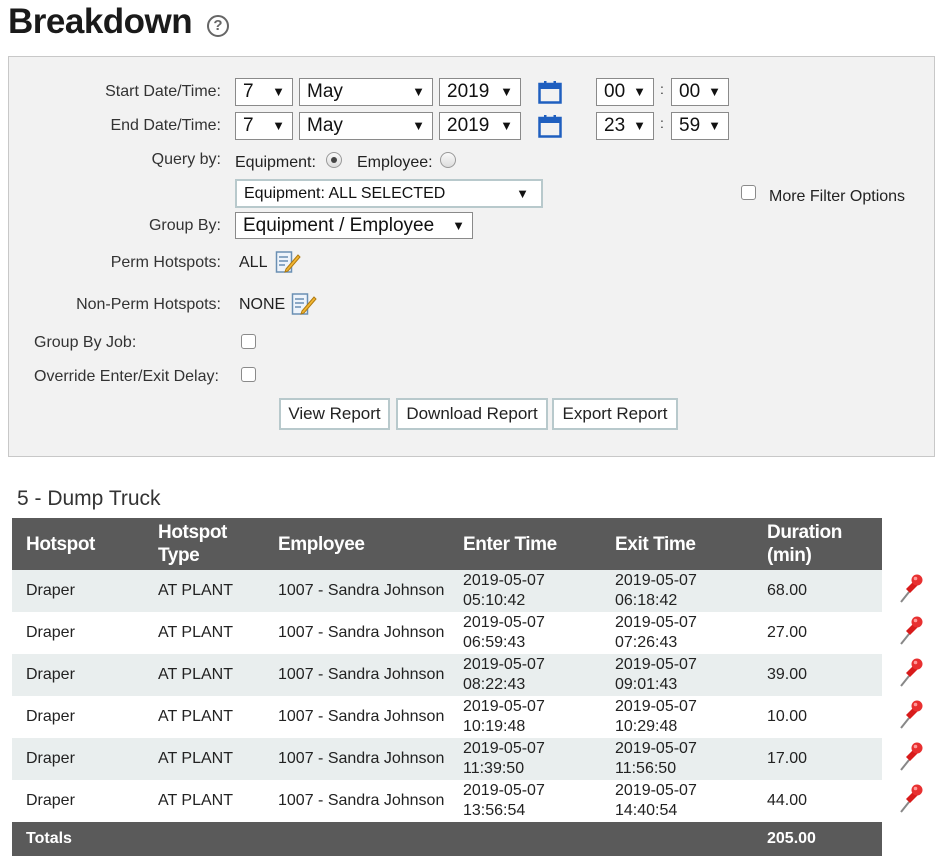 The width and height of the screenshot is (944, 864). I want to click on totals-value: 205.00, so click(817, 839).